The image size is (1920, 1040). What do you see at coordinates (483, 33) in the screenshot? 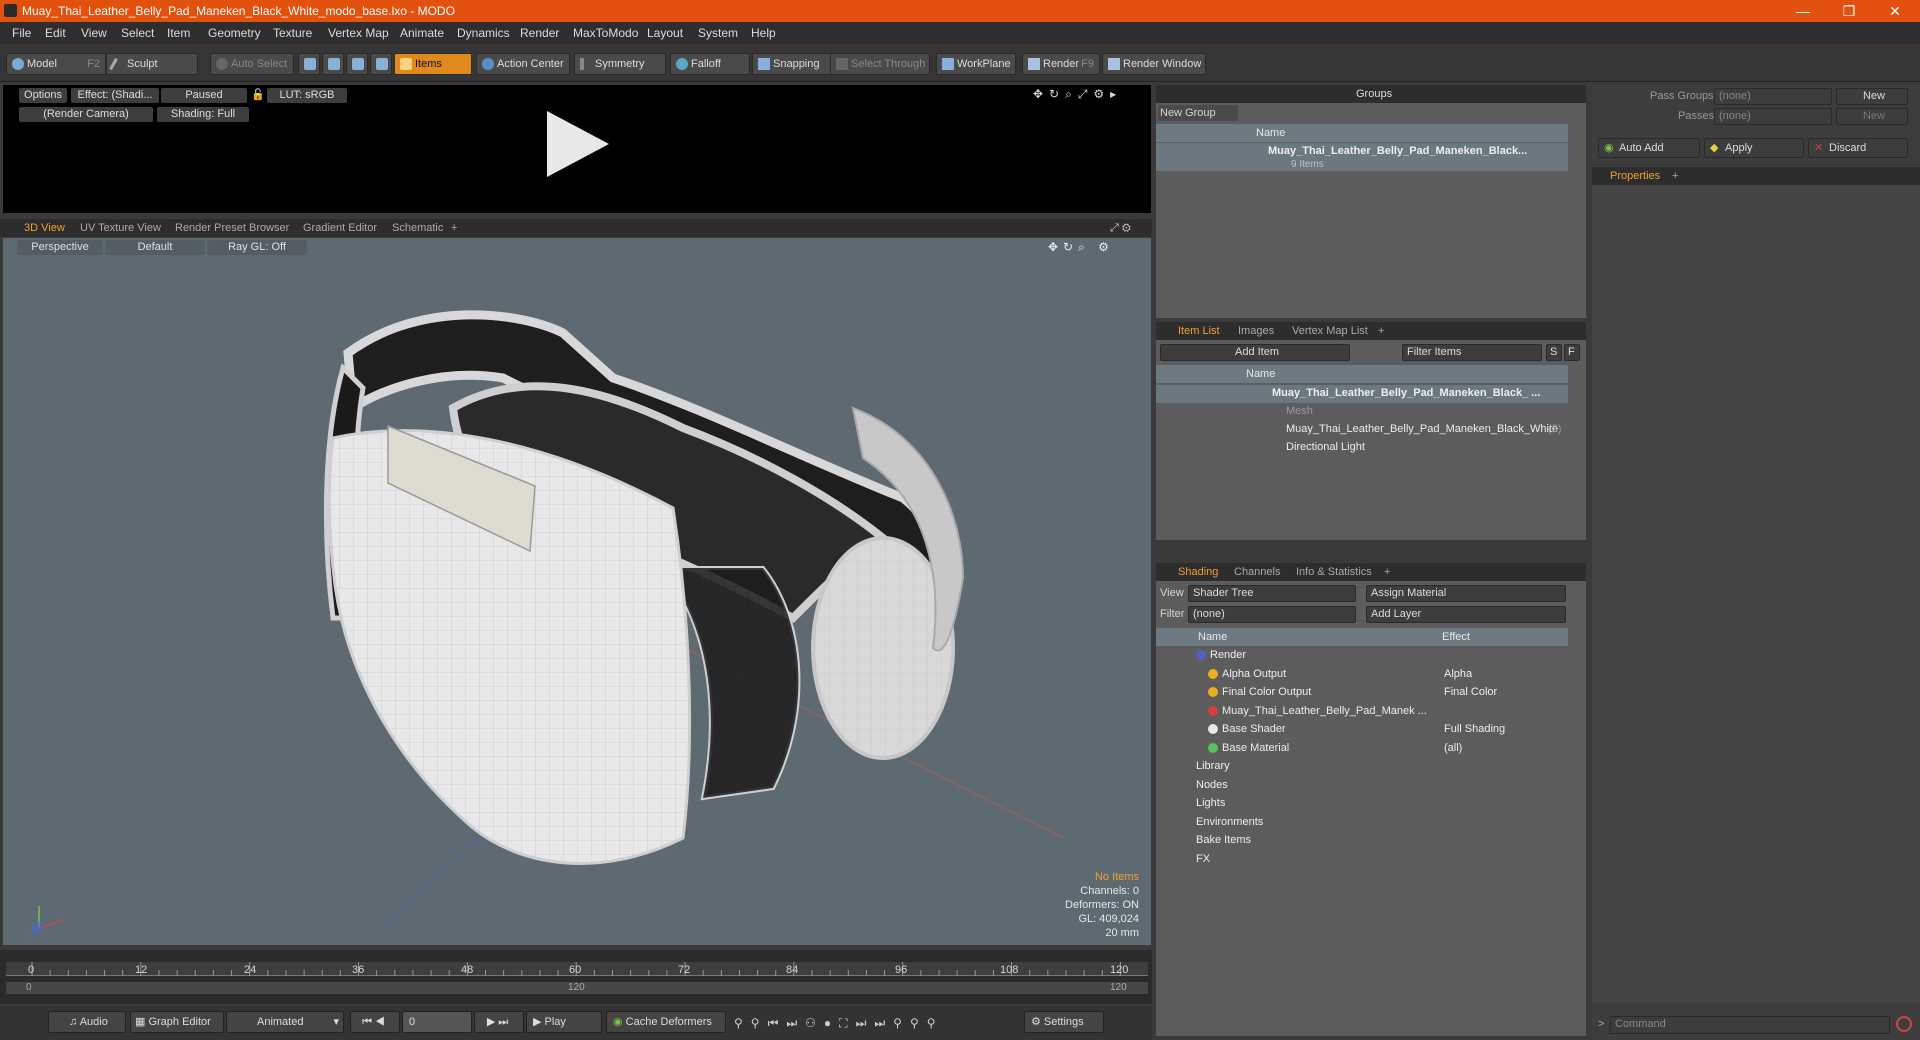
I see `menu-dynamics: Dynamics` at bounding box center [483, 33].